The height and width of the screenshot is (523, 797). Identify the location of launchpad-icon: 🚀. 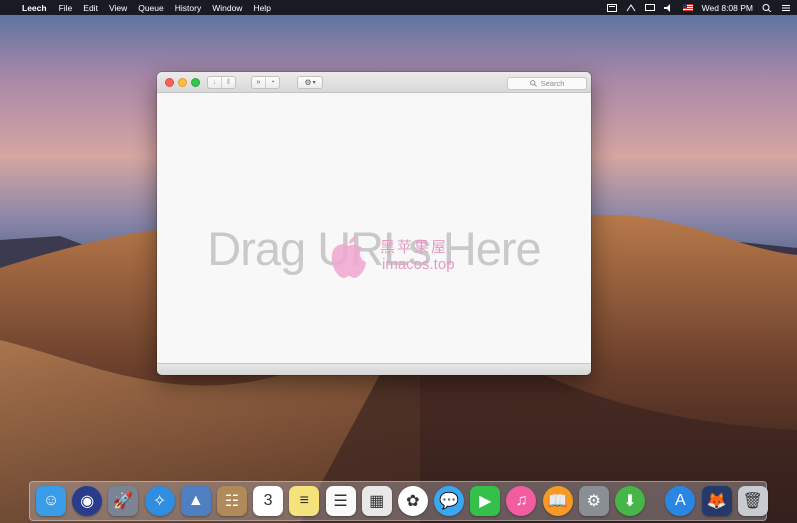
(123, 501).